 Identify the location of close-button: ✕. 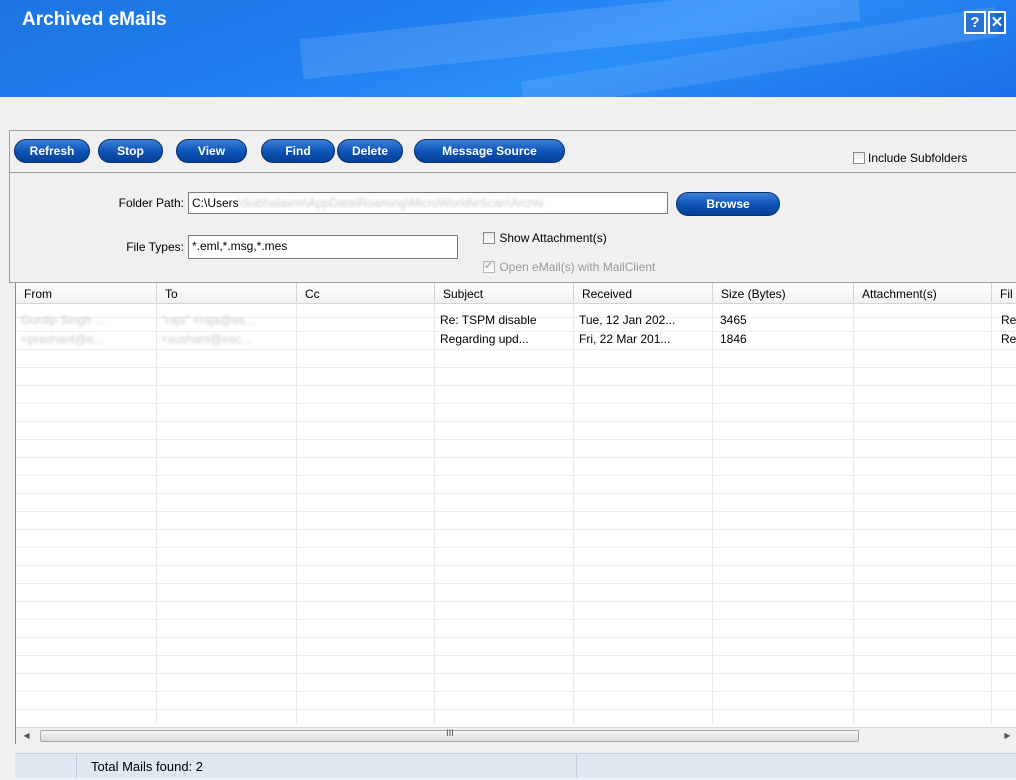
(997, 22).